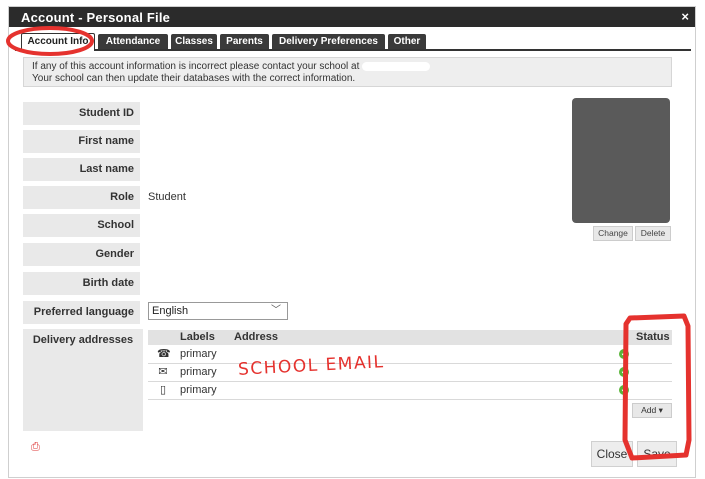  I want to click on language-select: English ﹀, so click(218, 311).